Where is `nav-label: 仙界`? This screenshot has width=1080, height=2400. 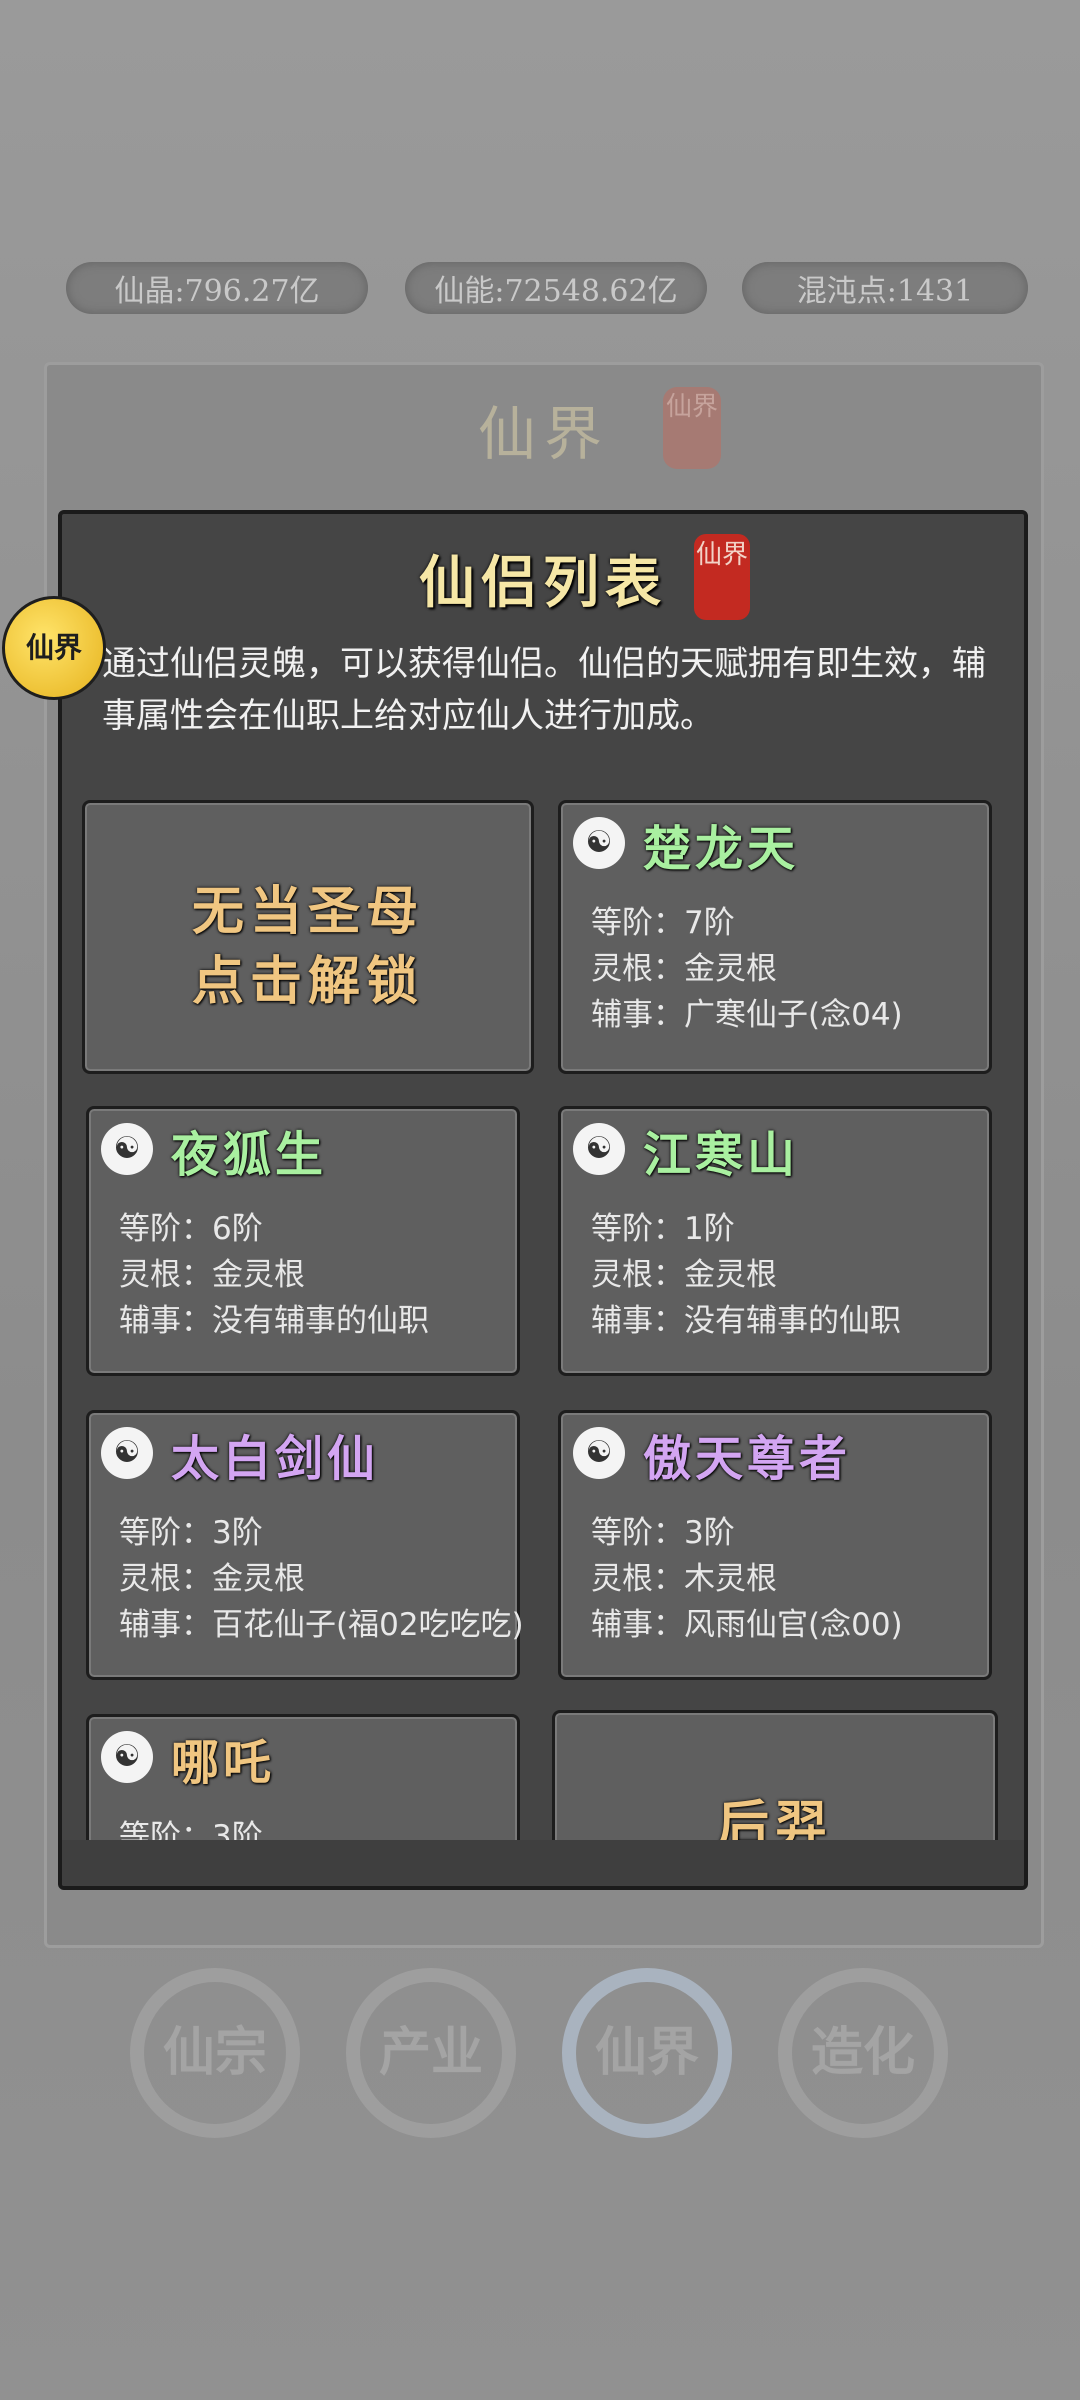
nav-label: 仙界 is located at coordinates (646, 2052).